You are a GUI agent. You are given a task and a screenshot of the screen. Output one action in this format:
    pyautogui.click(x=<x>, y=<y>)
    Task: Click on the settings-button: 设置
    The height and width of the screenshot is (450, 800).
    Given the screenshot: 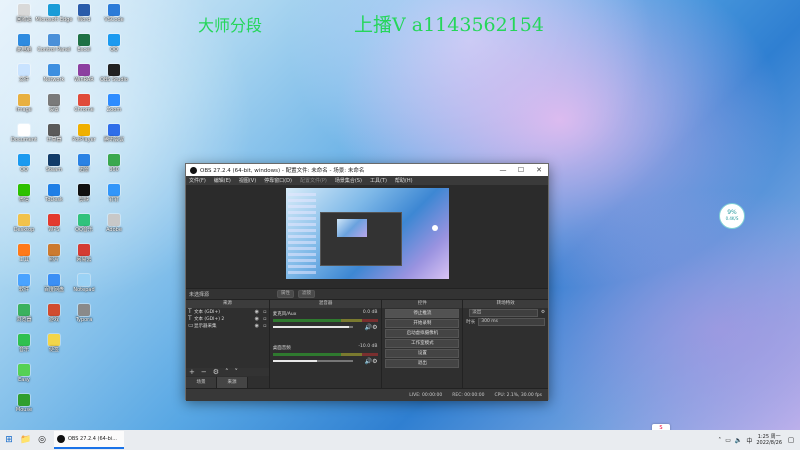 What is the action you would take?
    pyautogui.click(x=422, y=353)
    